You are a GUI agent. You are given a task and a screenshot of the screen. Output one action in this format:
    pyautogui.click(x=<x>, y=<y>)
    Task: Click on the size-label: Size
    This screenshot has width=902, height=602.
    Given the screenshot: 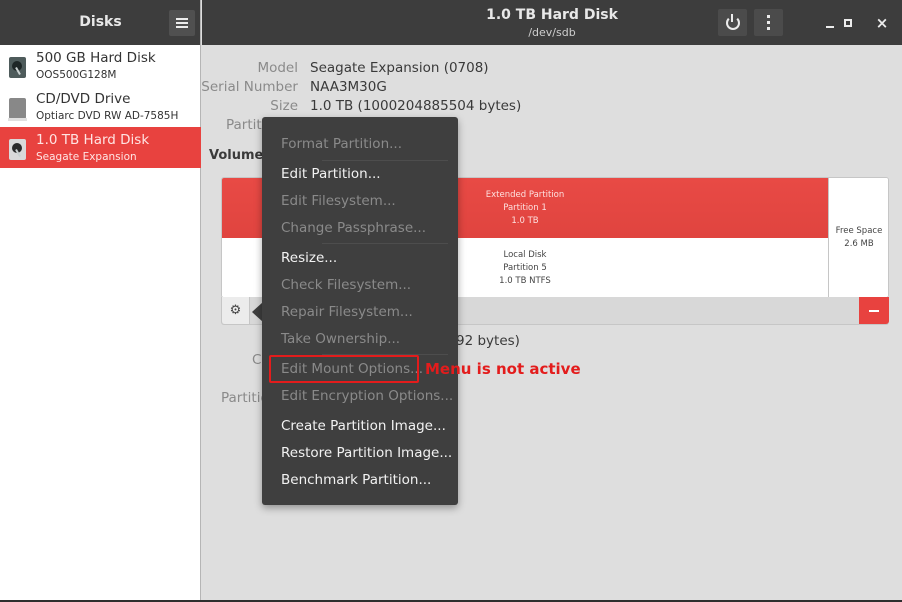 What is the action you would take?
    pyautogui.click(x=284, y=106)
    